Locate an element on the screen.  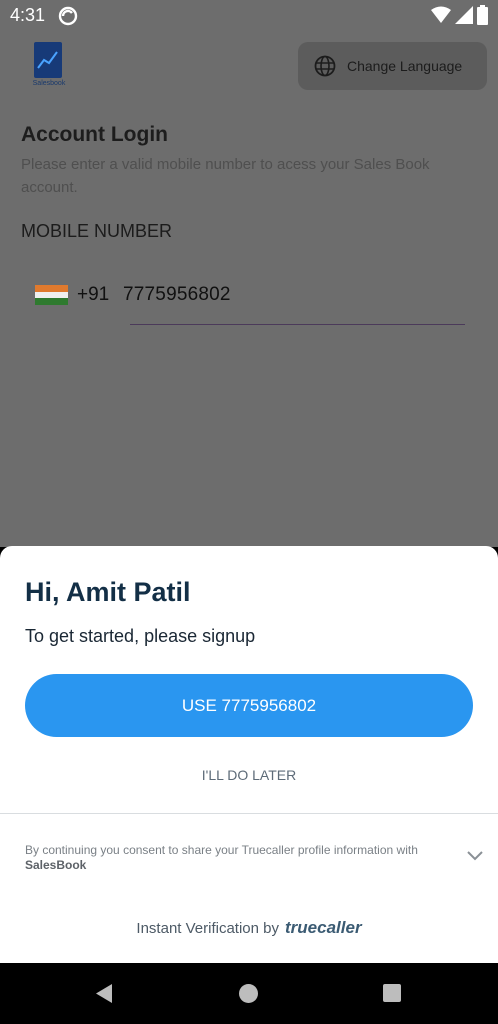
book-icon is located at coordinates (48, 60).